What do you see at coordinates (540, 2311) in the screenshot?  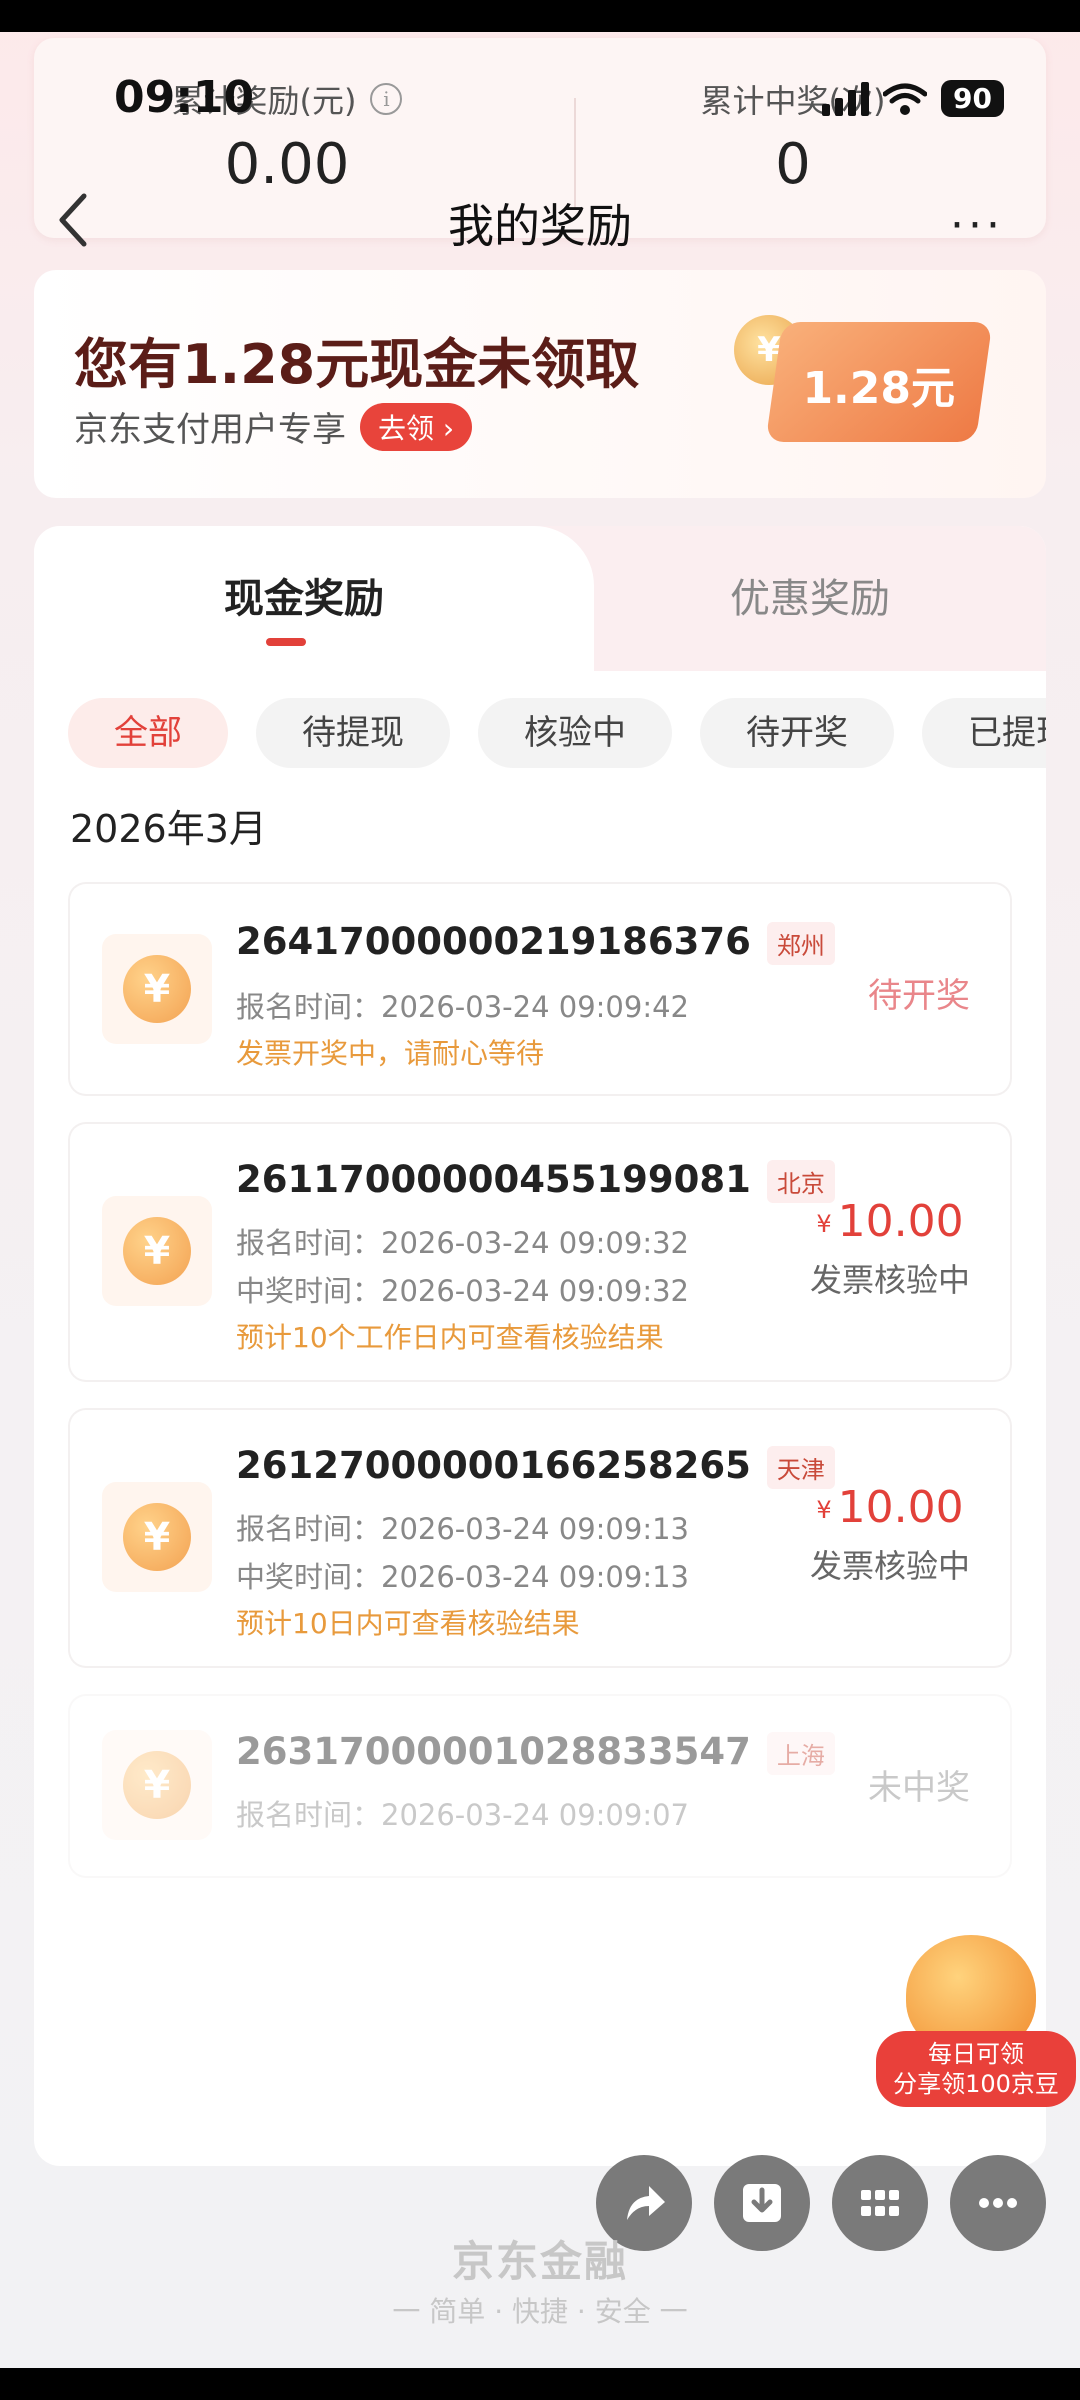 I see `footer-slogan: 一 简单 · 快捷 · 安全 一` at bounding box center [540, 2311].